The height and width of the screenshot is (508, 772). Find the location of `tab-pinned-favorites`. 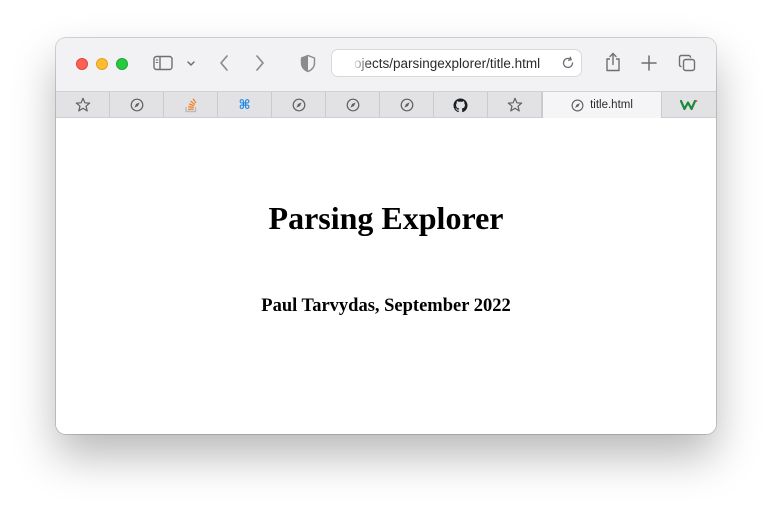

tab-pinned-favorites is located at coordinates (83, 105).